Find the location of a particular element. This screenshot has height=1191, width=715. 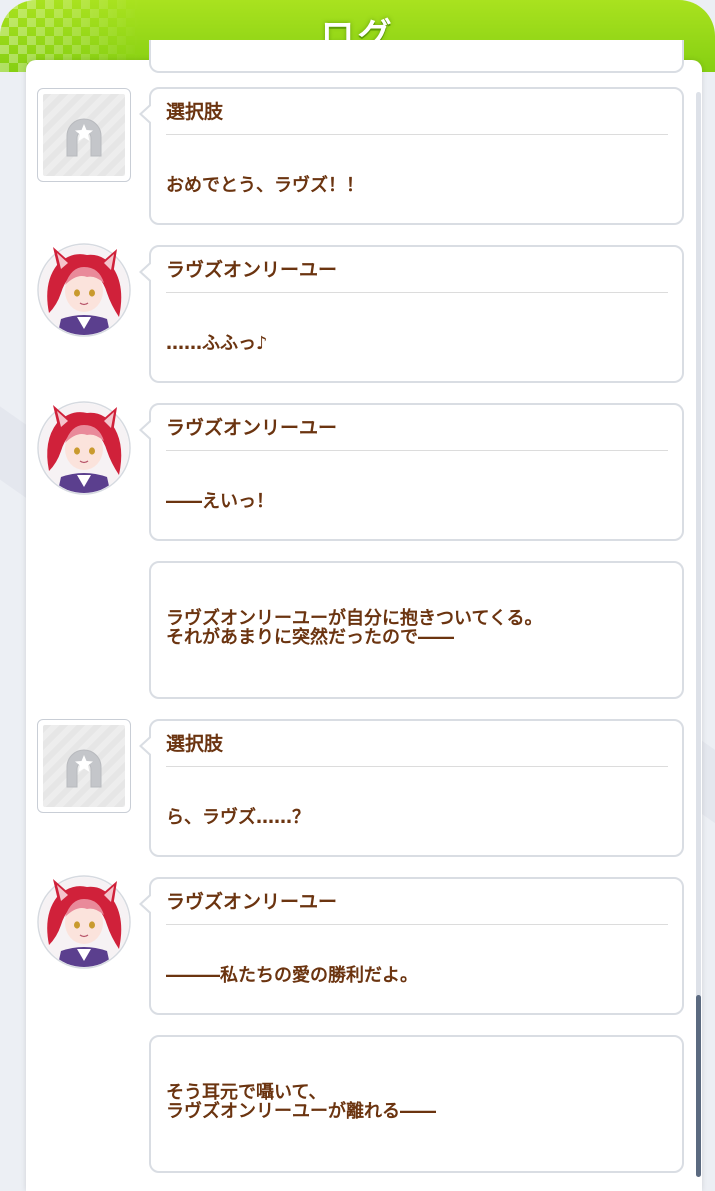

narration-bubble: ラヴズオンリーユーが自分に抱きついてくる。 それがあまりに突然だったので―― is located at coordinates (416, 630).